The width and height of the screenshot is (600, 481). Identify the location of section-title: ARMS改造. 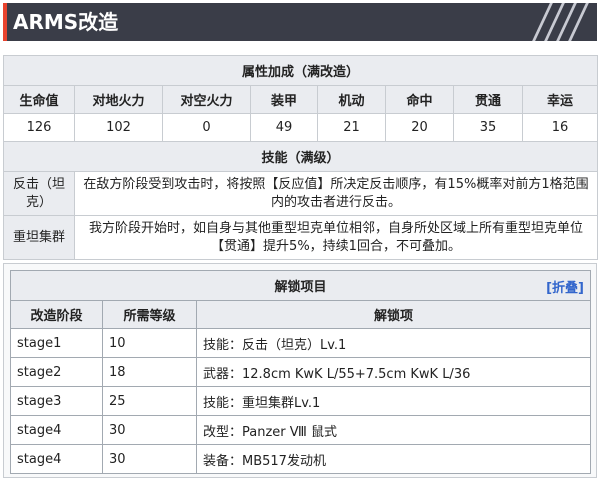
(66, 22).